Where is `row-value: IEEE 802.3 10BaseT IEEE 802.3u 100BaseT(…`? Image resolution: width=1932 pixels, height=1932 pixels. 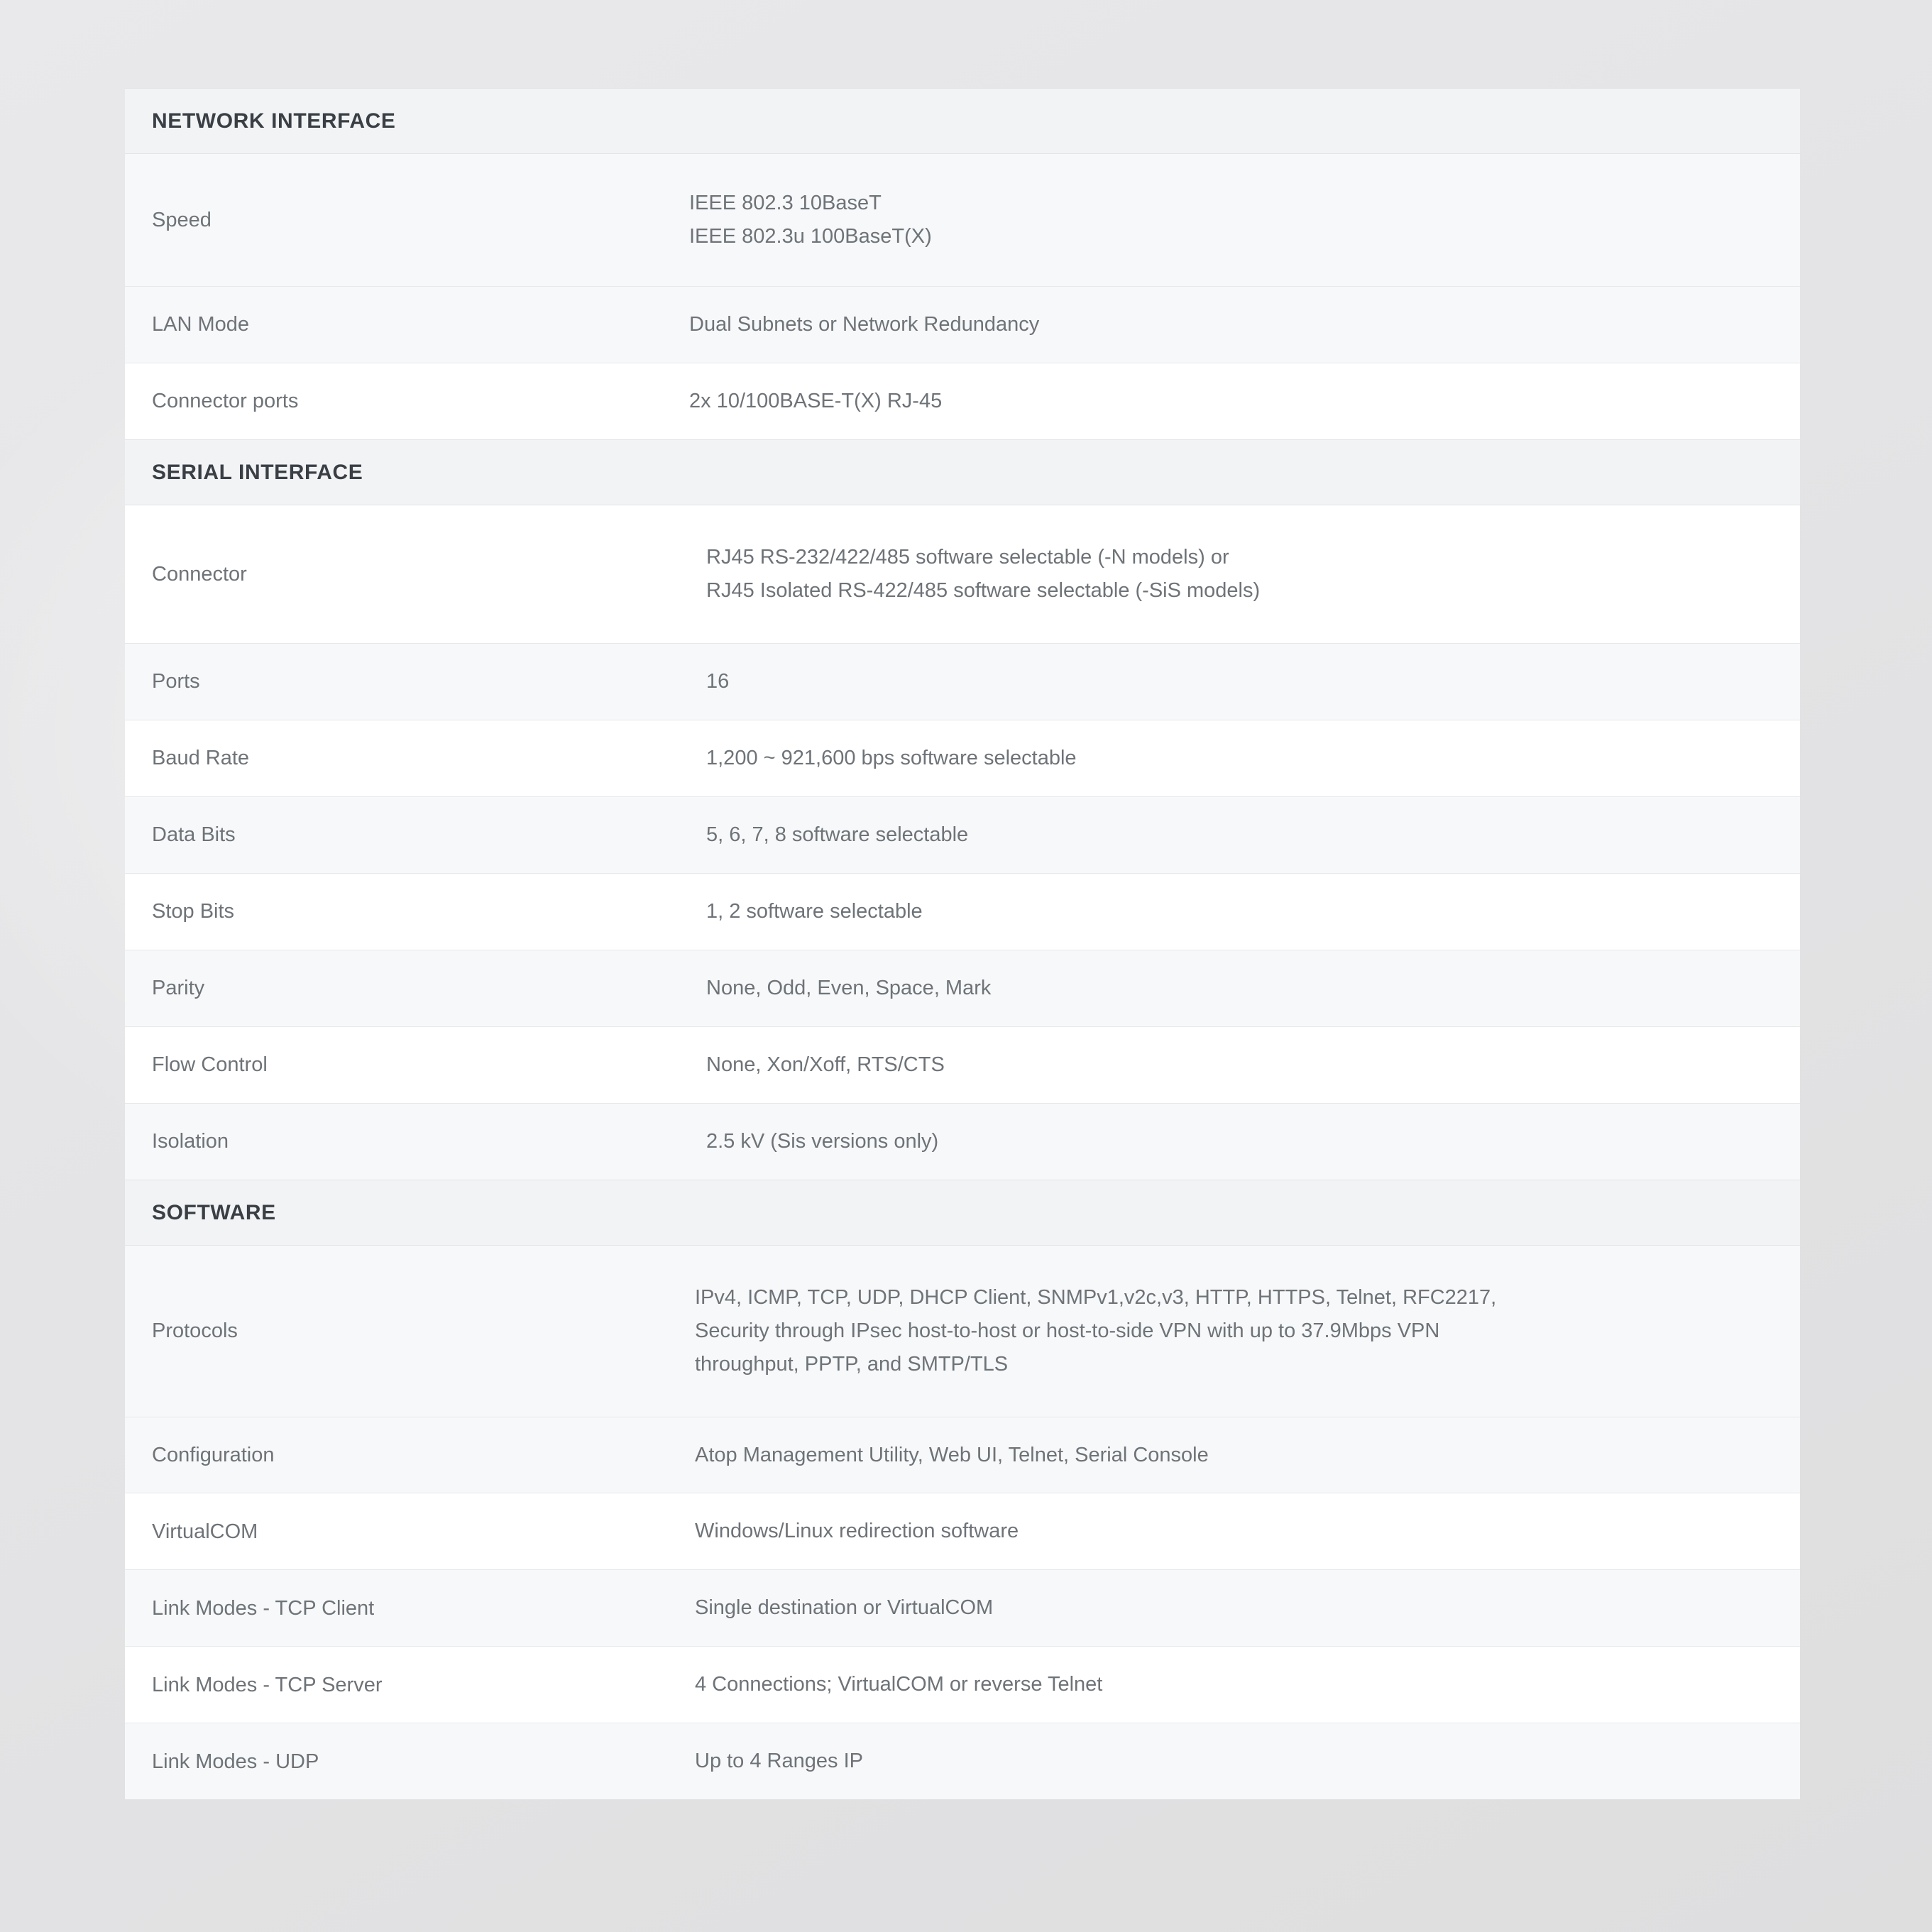 row-value: IEEE 802.3 10BaseT IEEE 802.3u 100BaseT(… is located at coordinates (1244, 220).